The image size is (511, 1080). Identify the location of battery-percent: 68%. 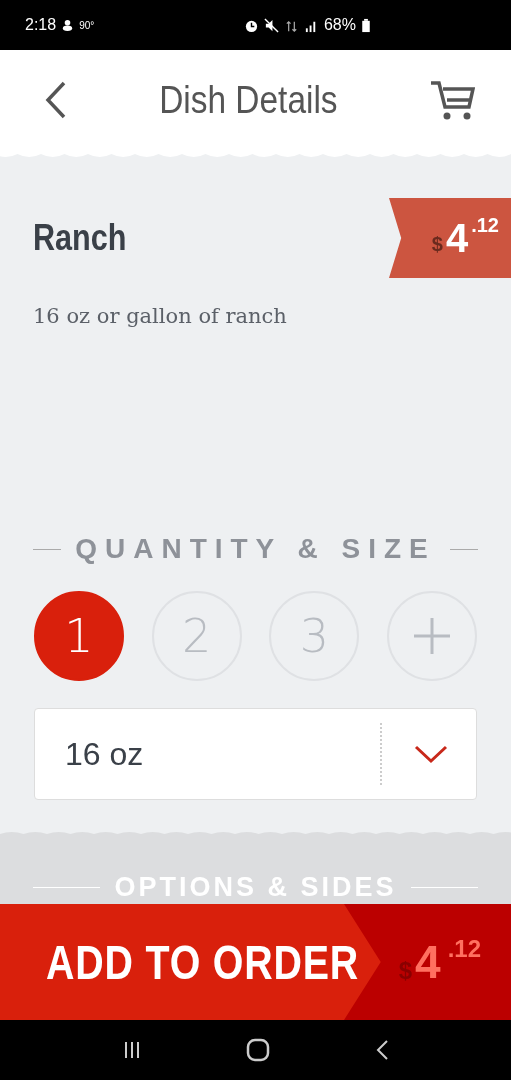
(339, 25).